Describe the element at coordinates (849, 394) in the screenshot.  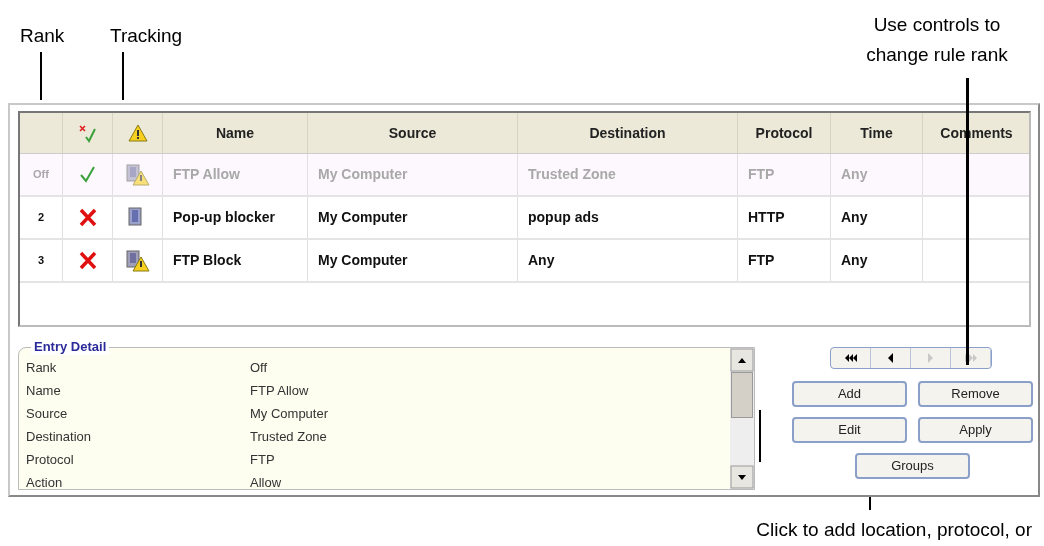
I see `action-button: Add` at that location.